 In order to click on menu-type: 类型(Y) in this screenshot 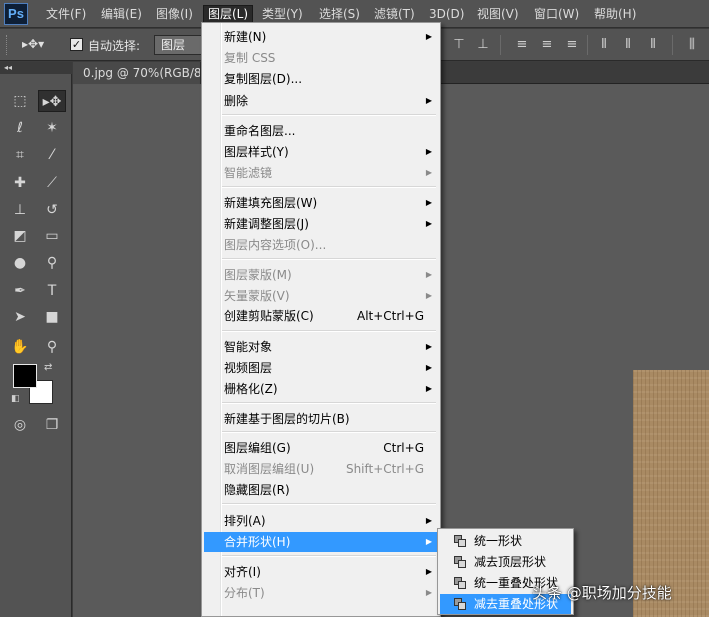, I will do `click(282, 14)`.